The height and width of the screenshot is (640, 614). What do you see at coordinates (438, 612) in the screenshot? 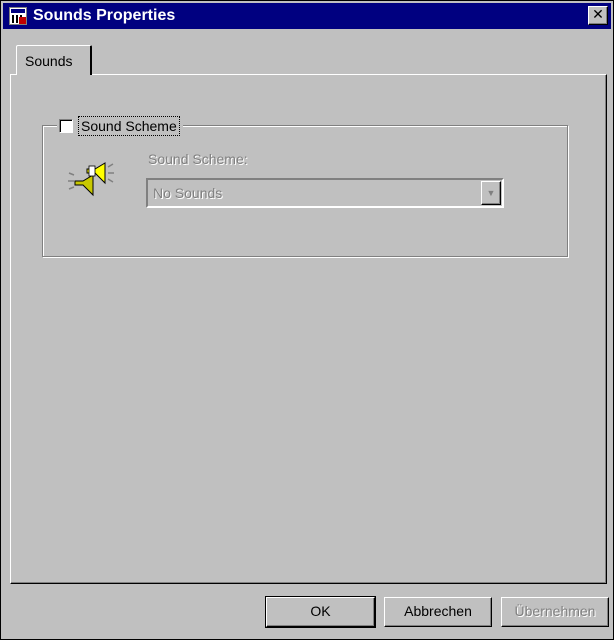
I see `cancel-button: Abbrechen` at bounding box center [438, 612].